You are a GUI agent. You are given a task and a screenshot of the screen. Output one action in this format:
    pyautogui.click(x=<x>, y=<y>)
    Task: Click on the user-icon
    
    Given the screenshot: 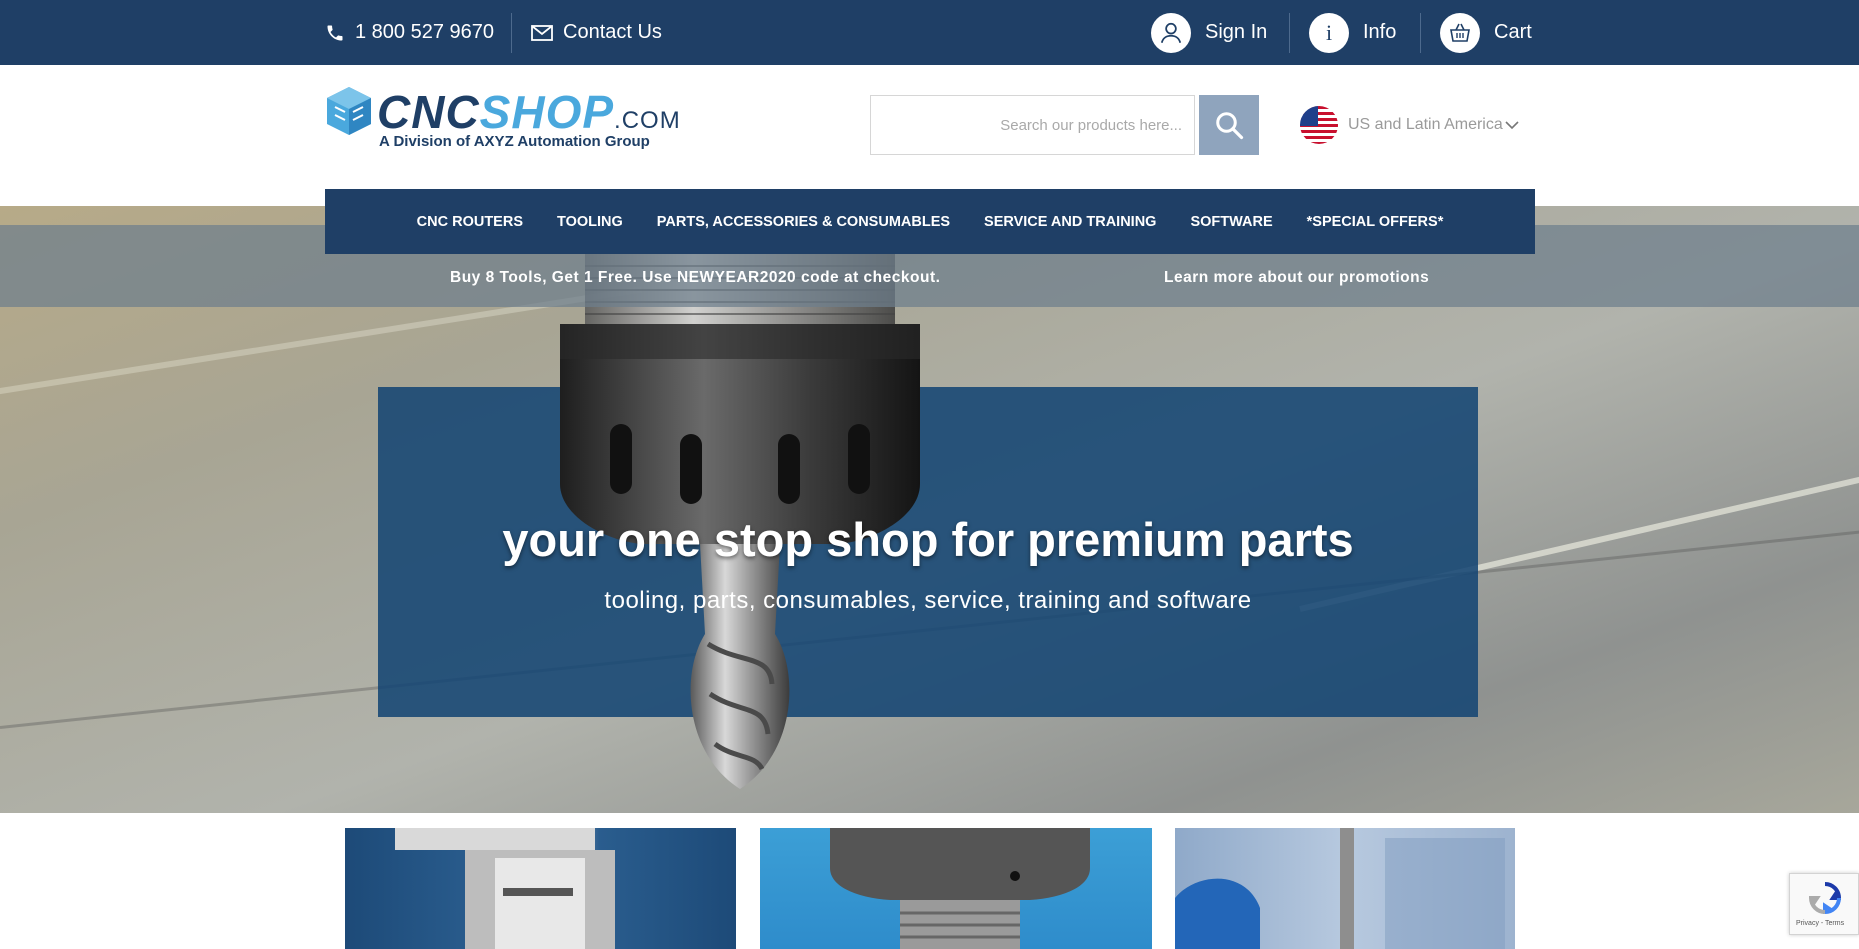 What is the action you would take?
    pyautogui.click(x=1171, y=32)
    